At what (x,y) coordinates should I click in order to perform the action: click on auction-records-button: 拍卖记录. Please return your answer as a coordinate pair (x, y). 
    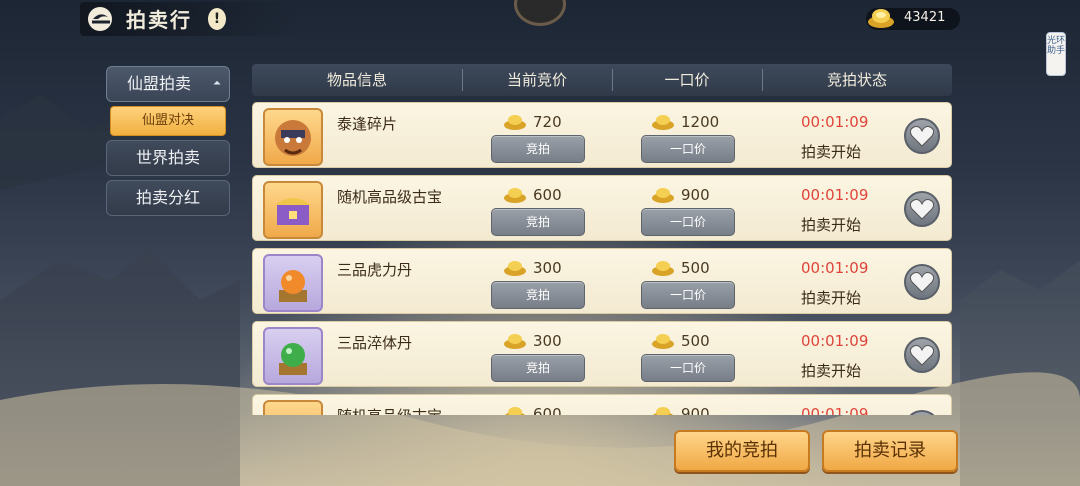
    Looking at the image, I should click on (890, 451).